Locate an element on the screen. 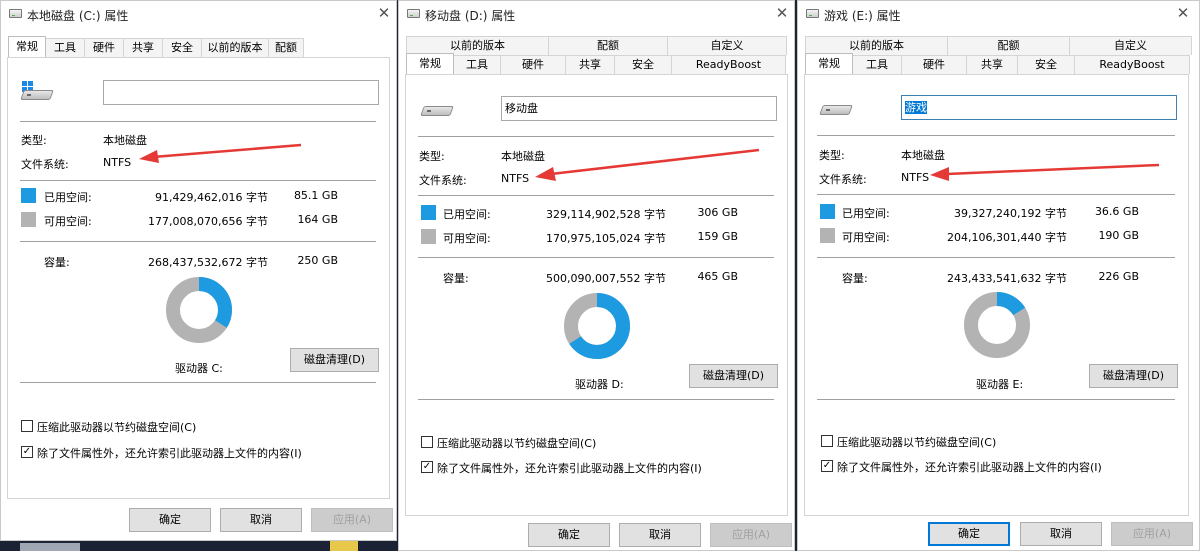  window-title: 本地磁盘 (C:) 属性 is located at coordinates (78, 16).